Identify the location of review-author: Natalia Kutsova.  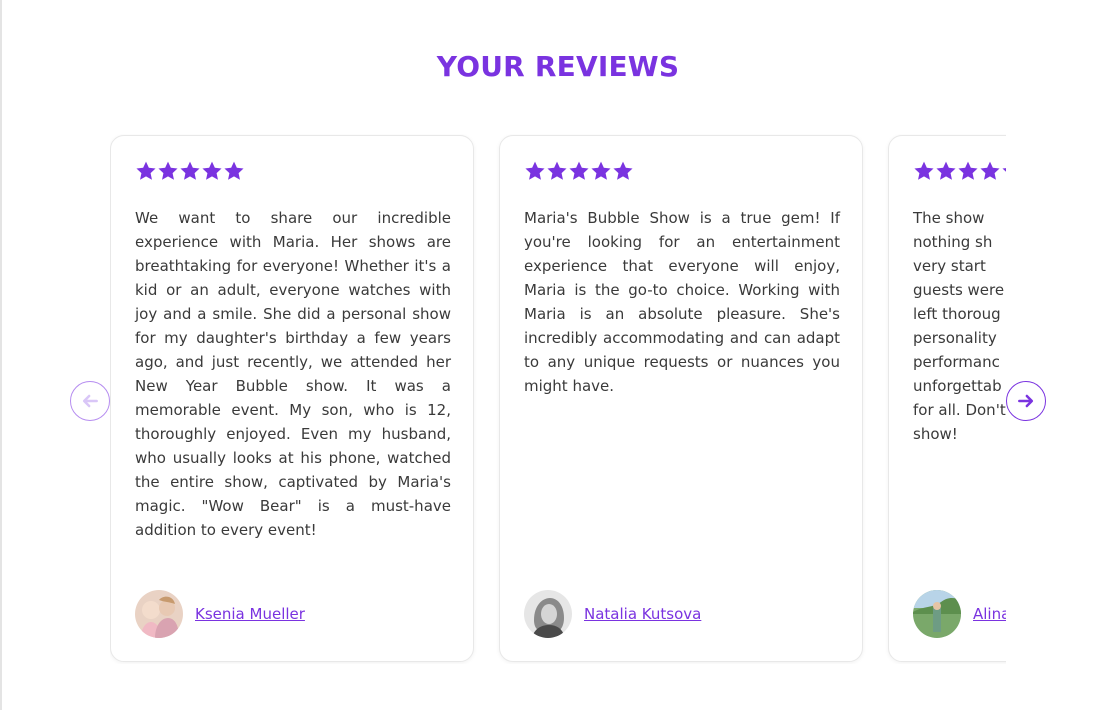
(612, 614).